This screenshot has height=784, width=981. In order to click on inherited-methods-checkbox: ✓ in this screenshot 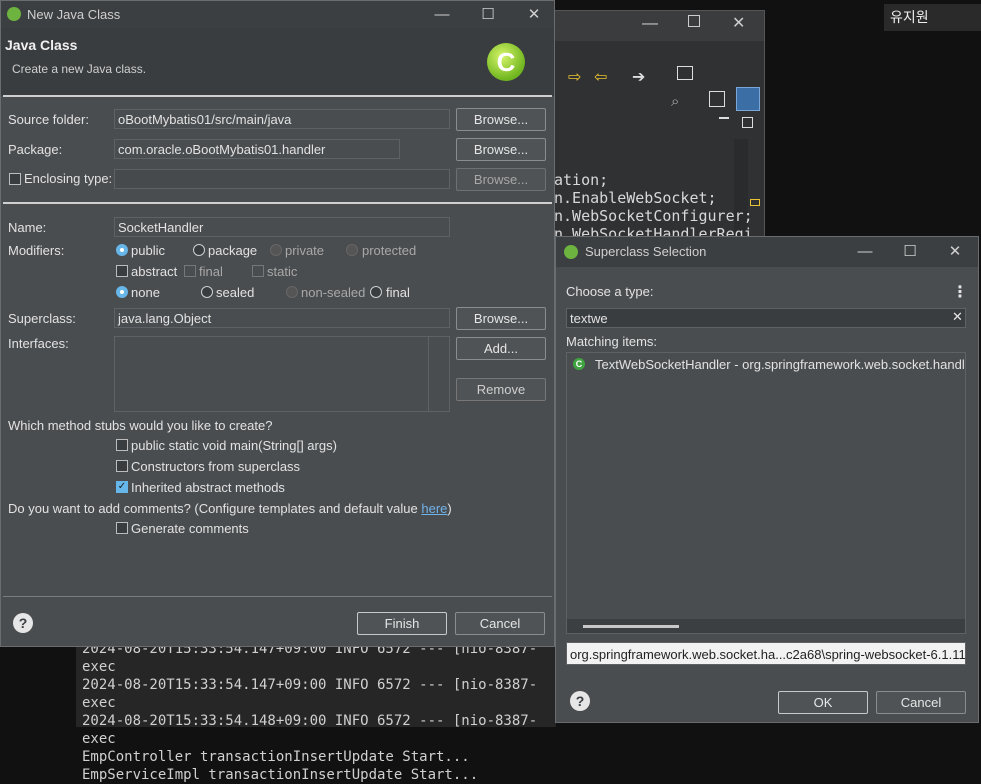, I will do `click(122, 487)`.